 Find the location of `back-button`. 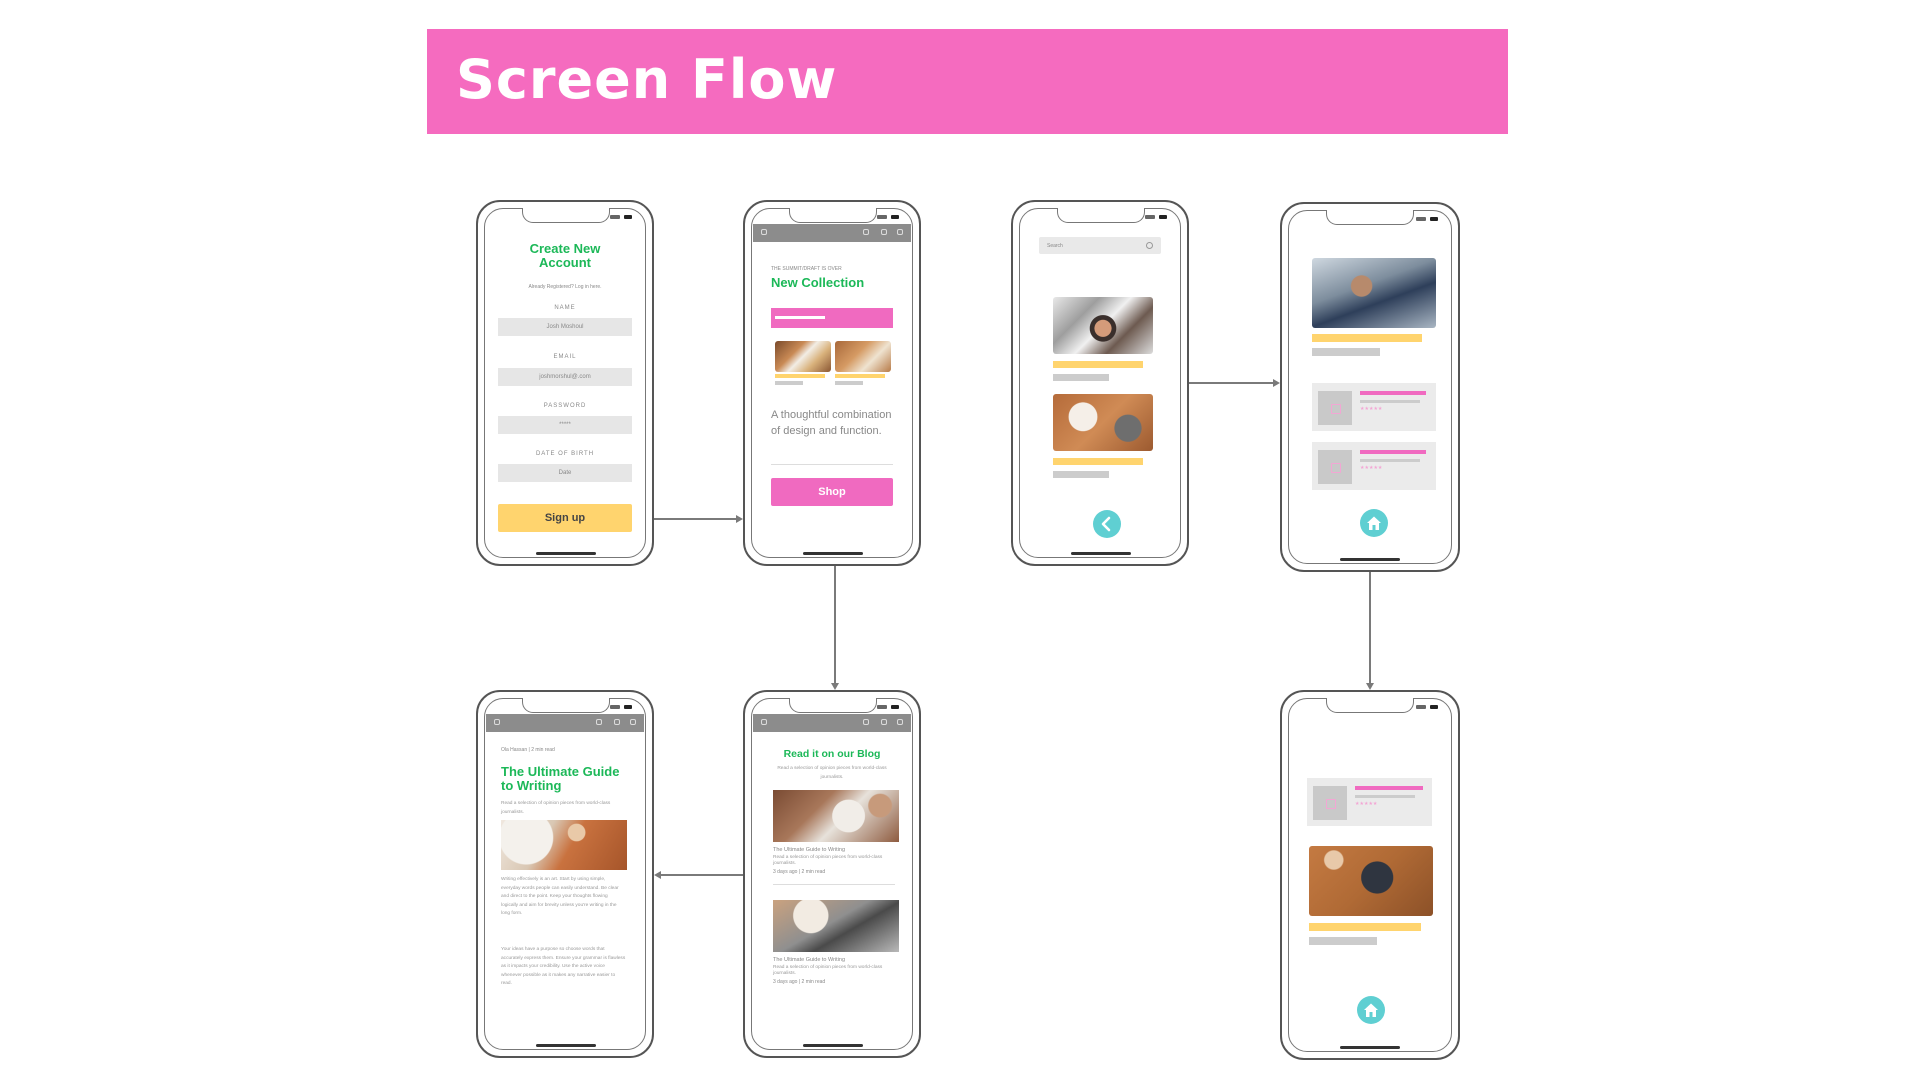

back-button is located at coordinates (1107, 524).